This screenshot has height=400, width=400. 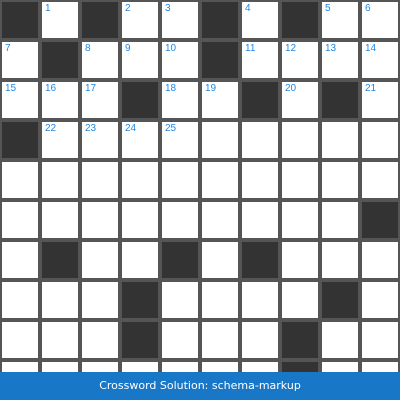 I want to click on clue-number: 1, so click(x=48, y=8).